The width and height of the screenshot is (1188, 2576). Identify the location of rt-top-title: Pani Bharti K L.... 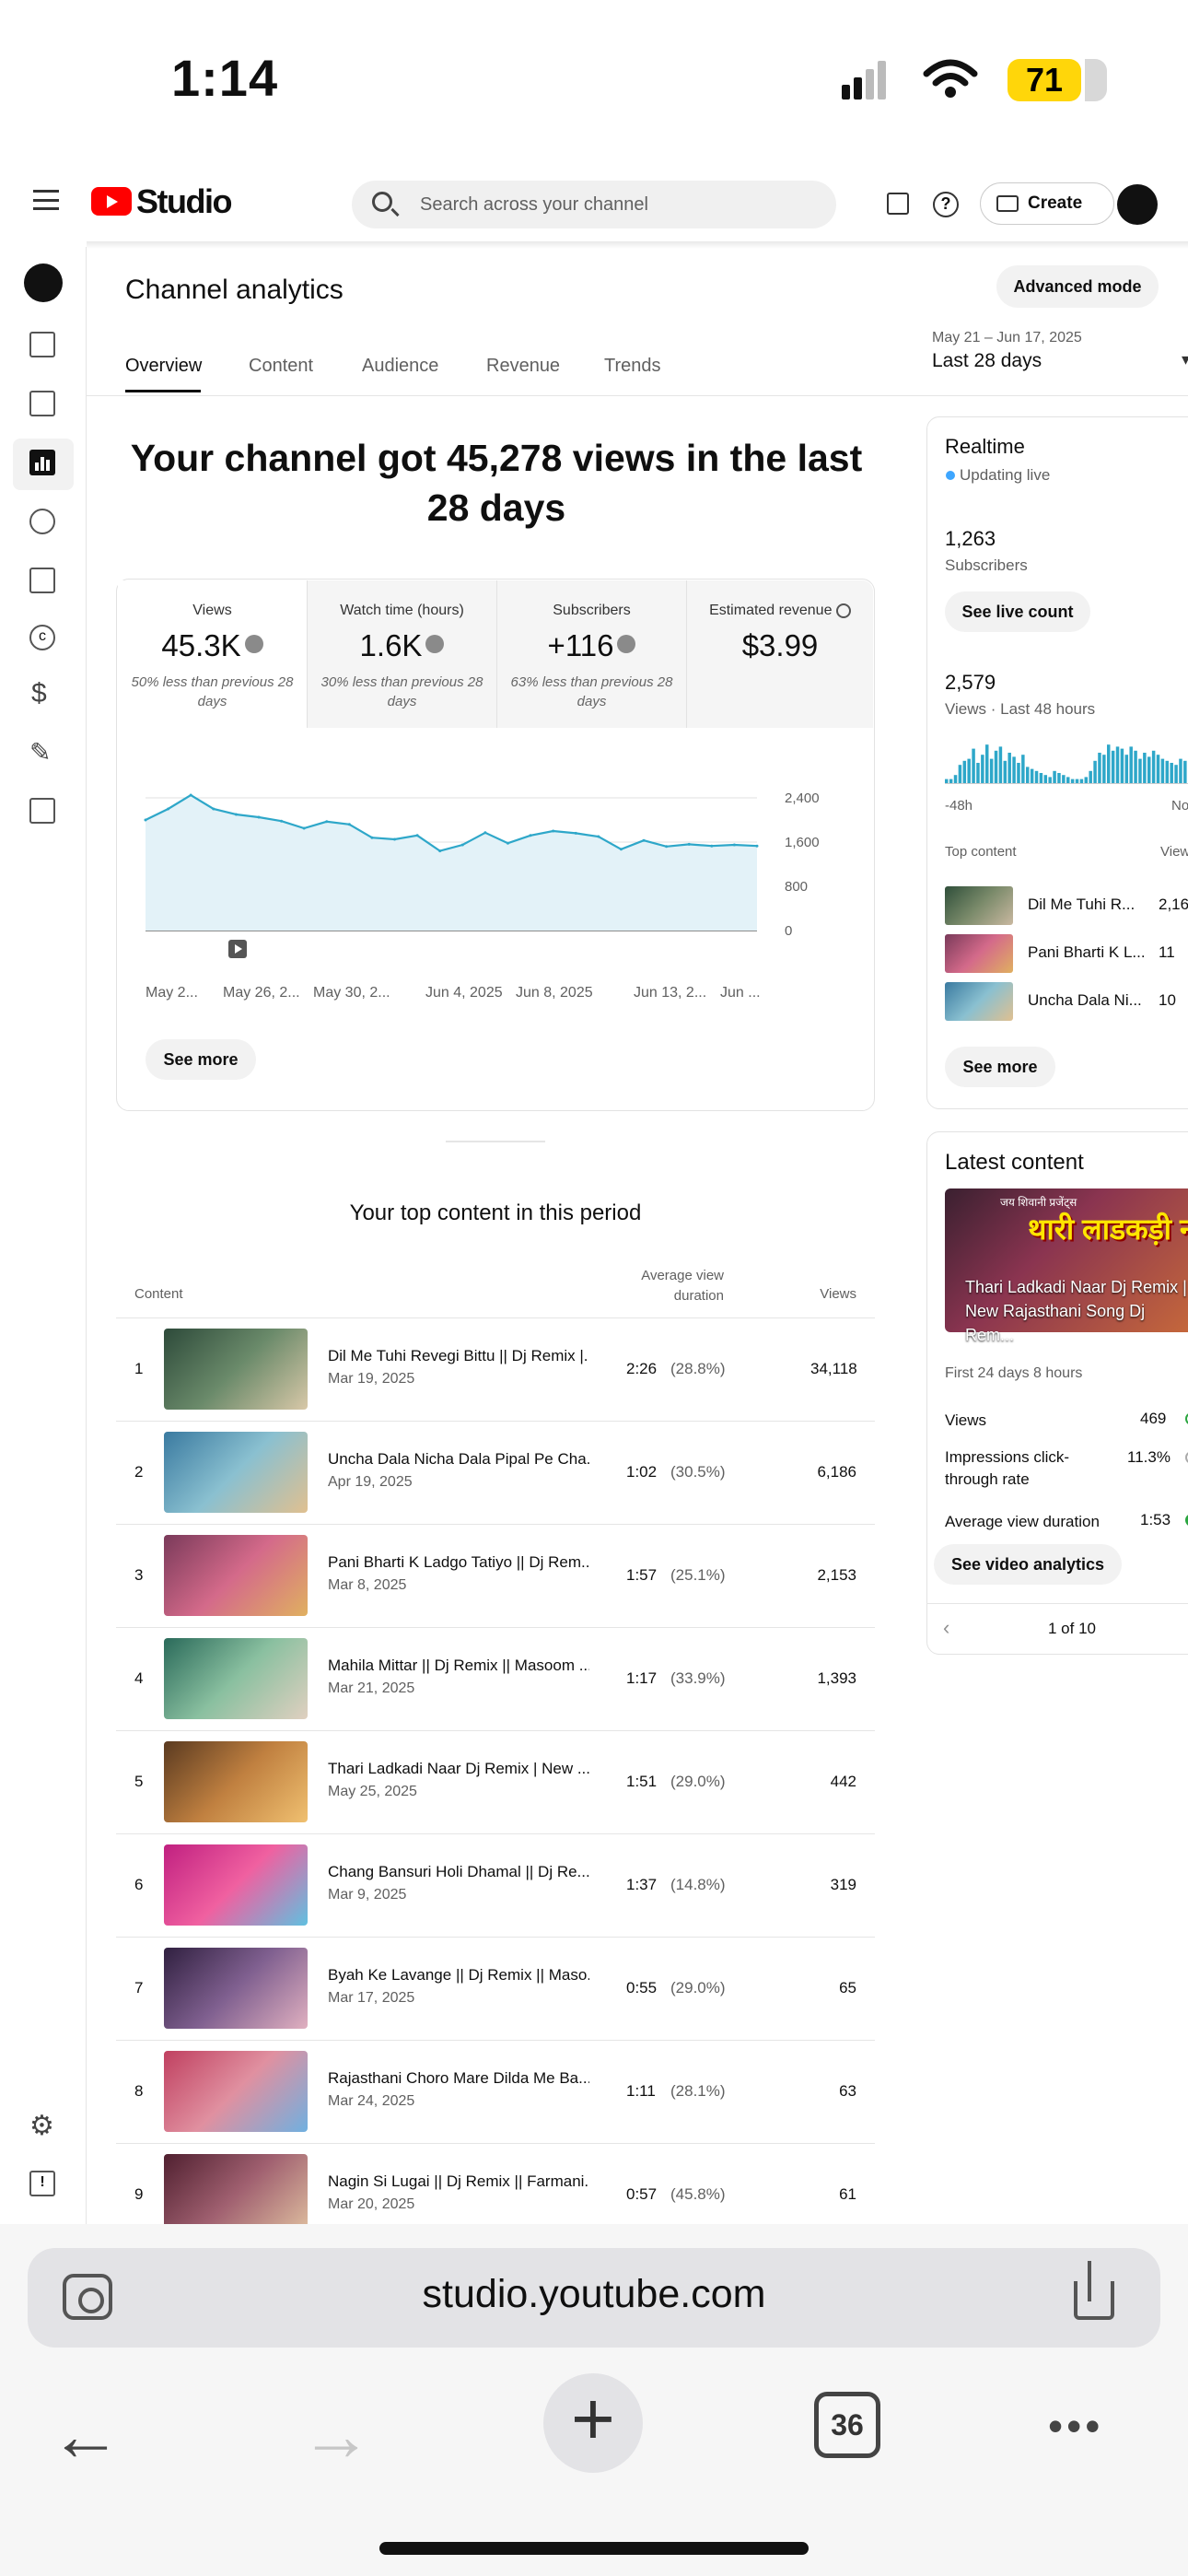
(1087, 953).